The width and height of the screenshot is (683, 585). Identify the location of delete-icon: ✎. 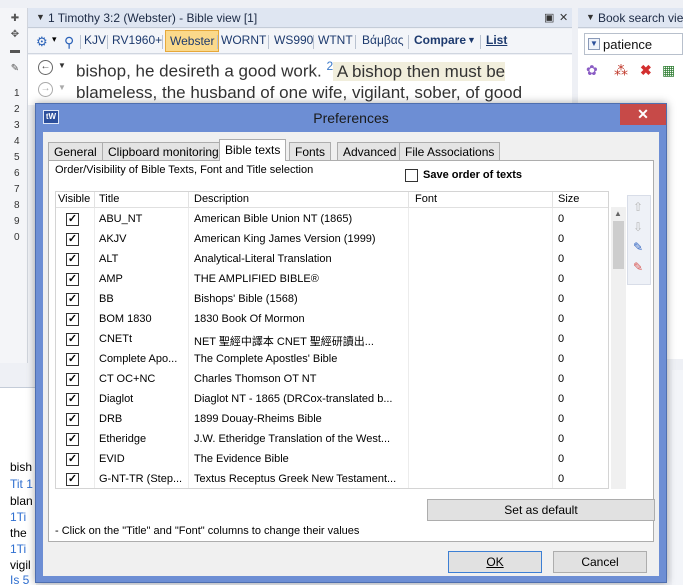
(638, 267).